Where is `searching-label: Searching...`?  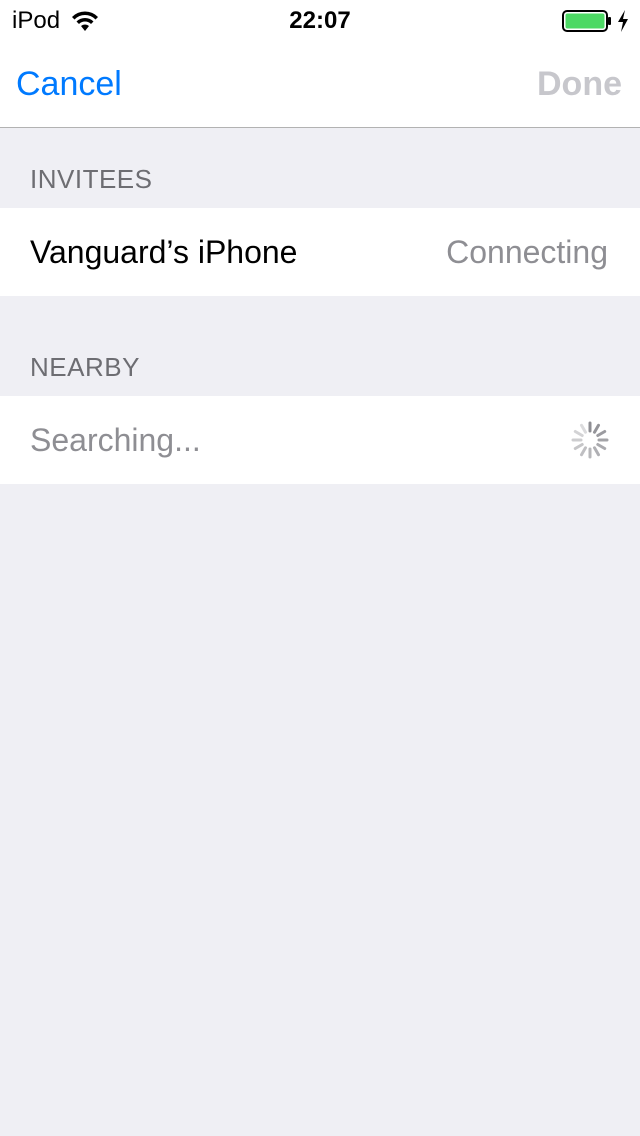
searching-label: Searching... is located at coordinates (115, 440).